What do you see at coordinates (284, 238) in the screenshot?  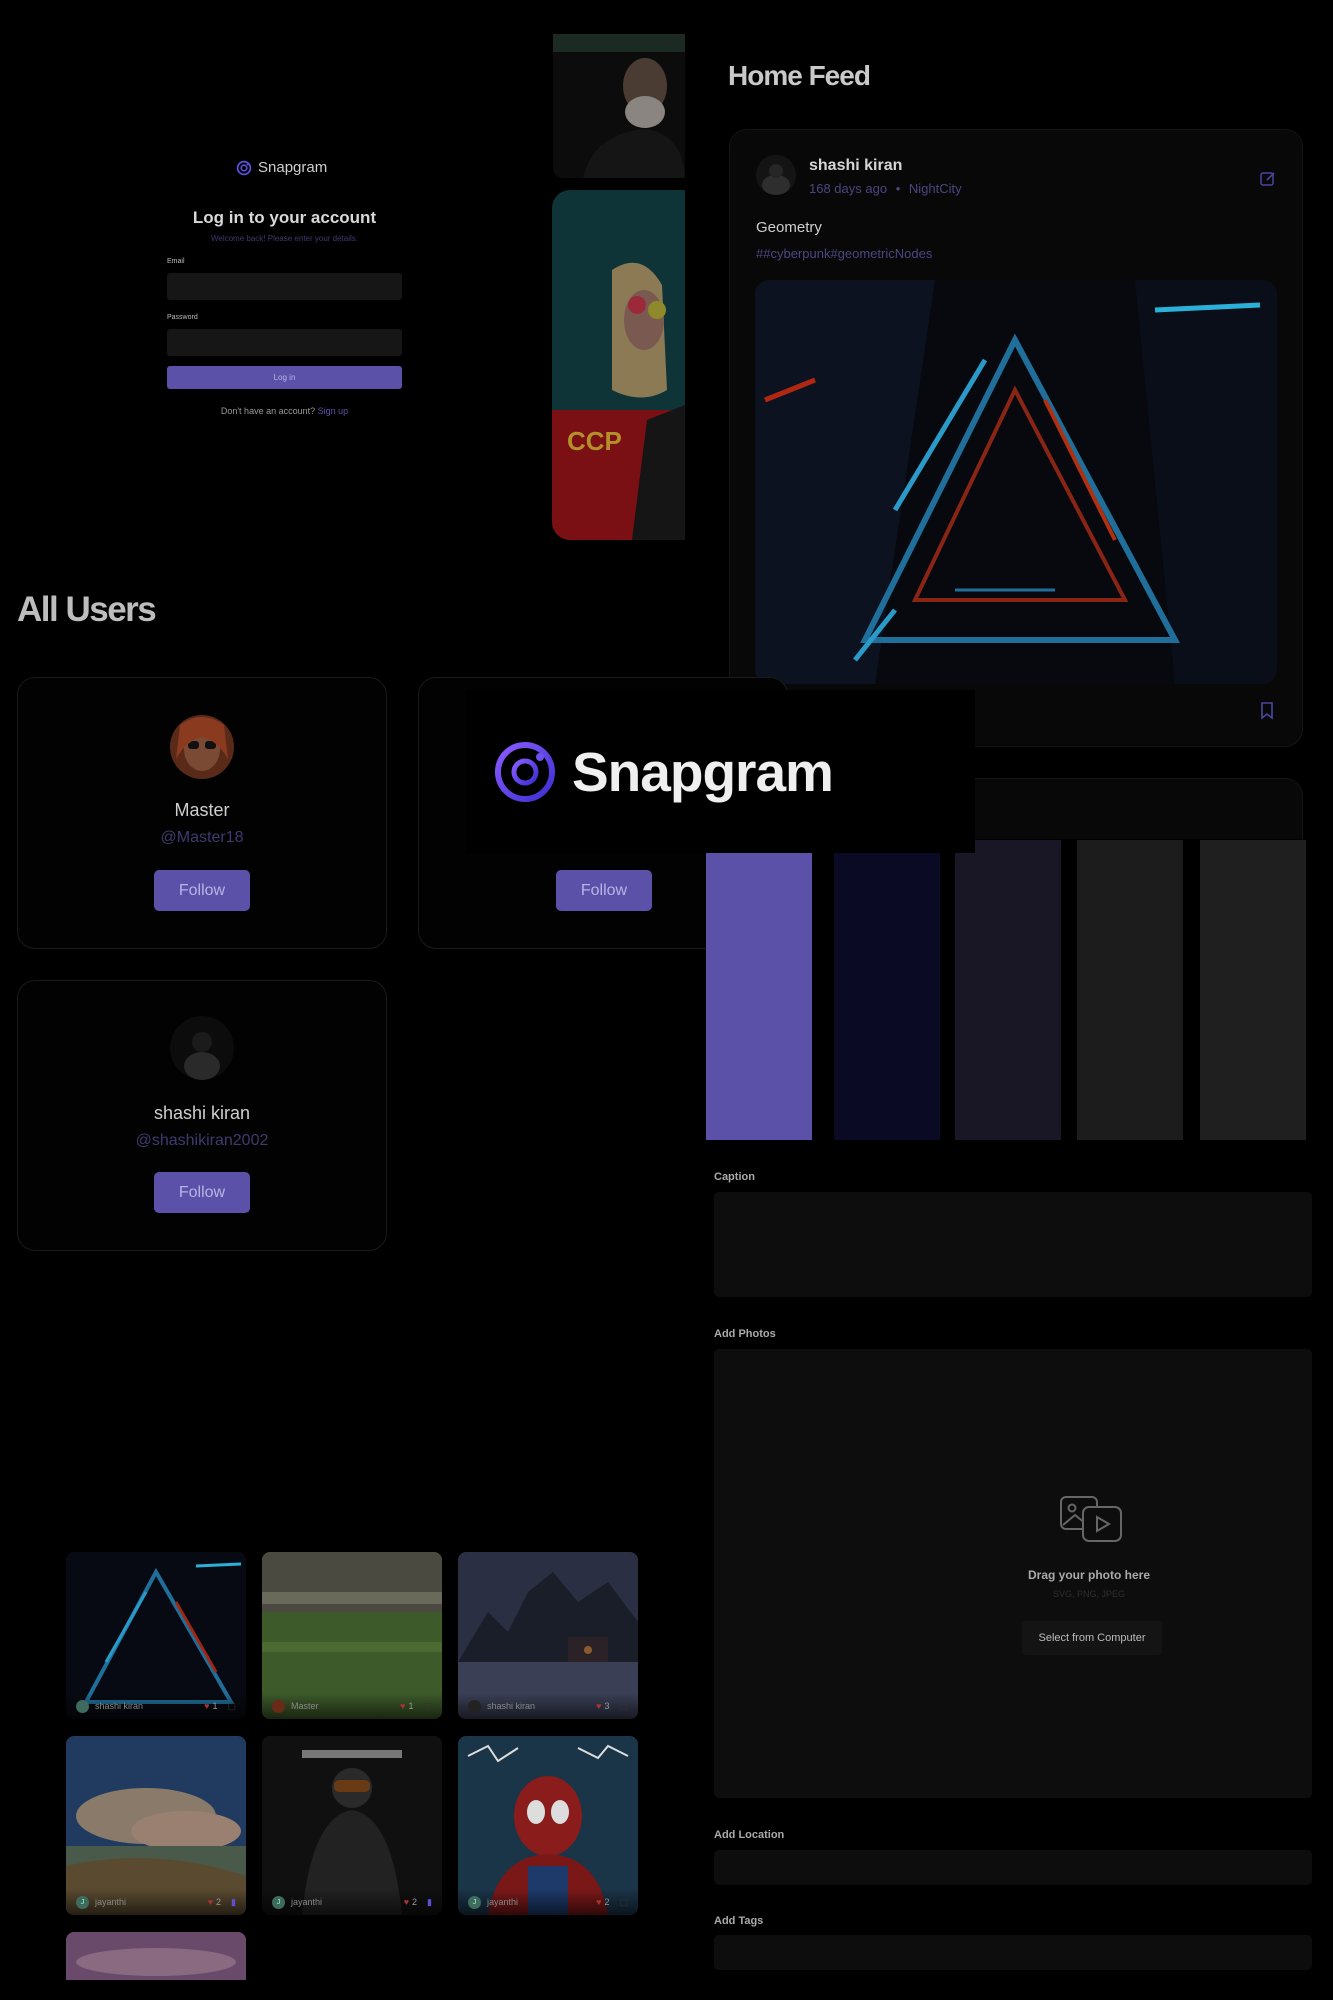 I see `login-subtitle: Welcome back! Please enter your details.` at bounding box center [284, 238].